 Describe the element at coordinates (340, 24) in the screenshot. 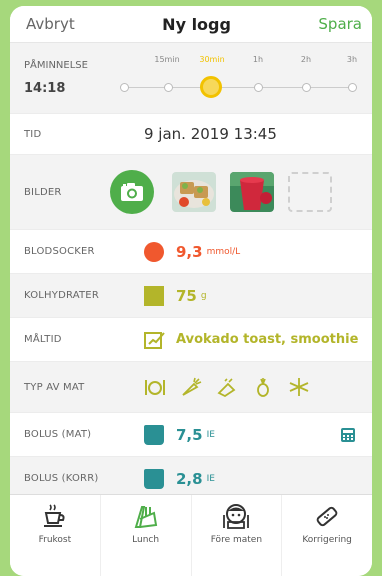

I see `save-button: Spara` at that location.